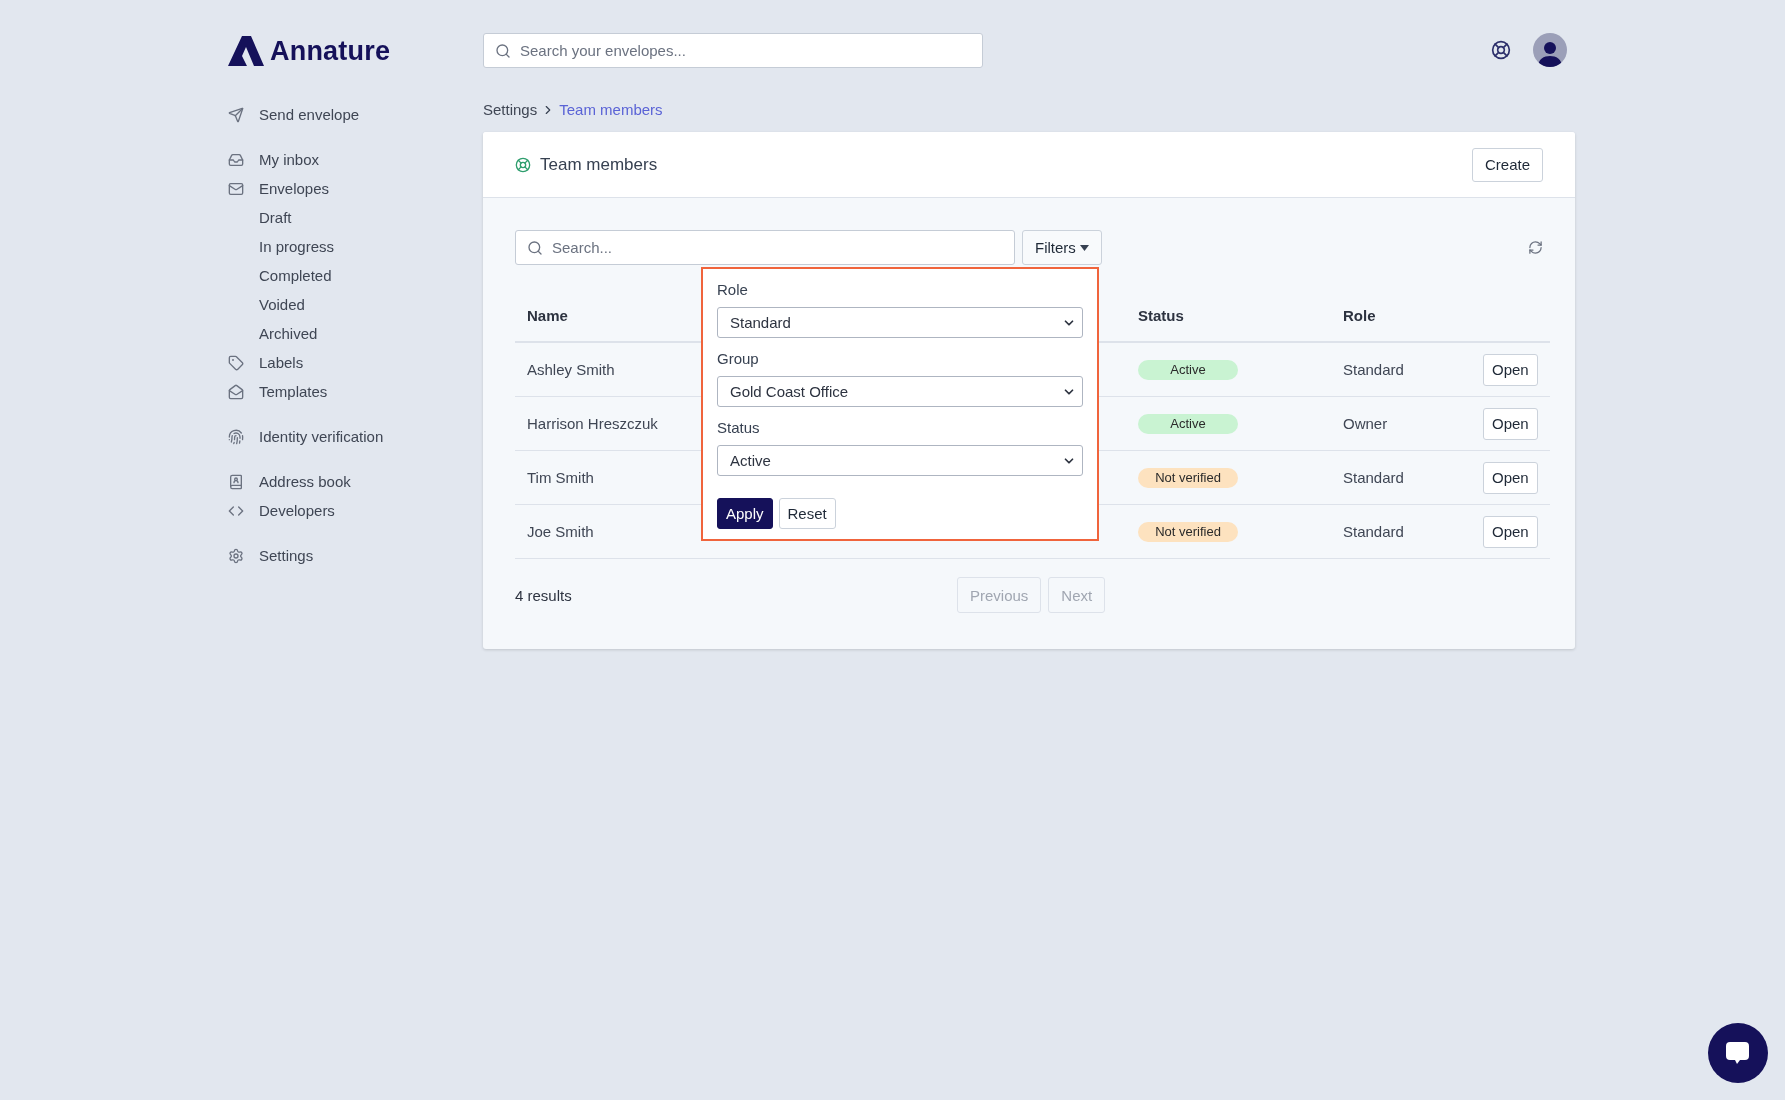  I want to click on card-title: Team members, so click(599, 164).